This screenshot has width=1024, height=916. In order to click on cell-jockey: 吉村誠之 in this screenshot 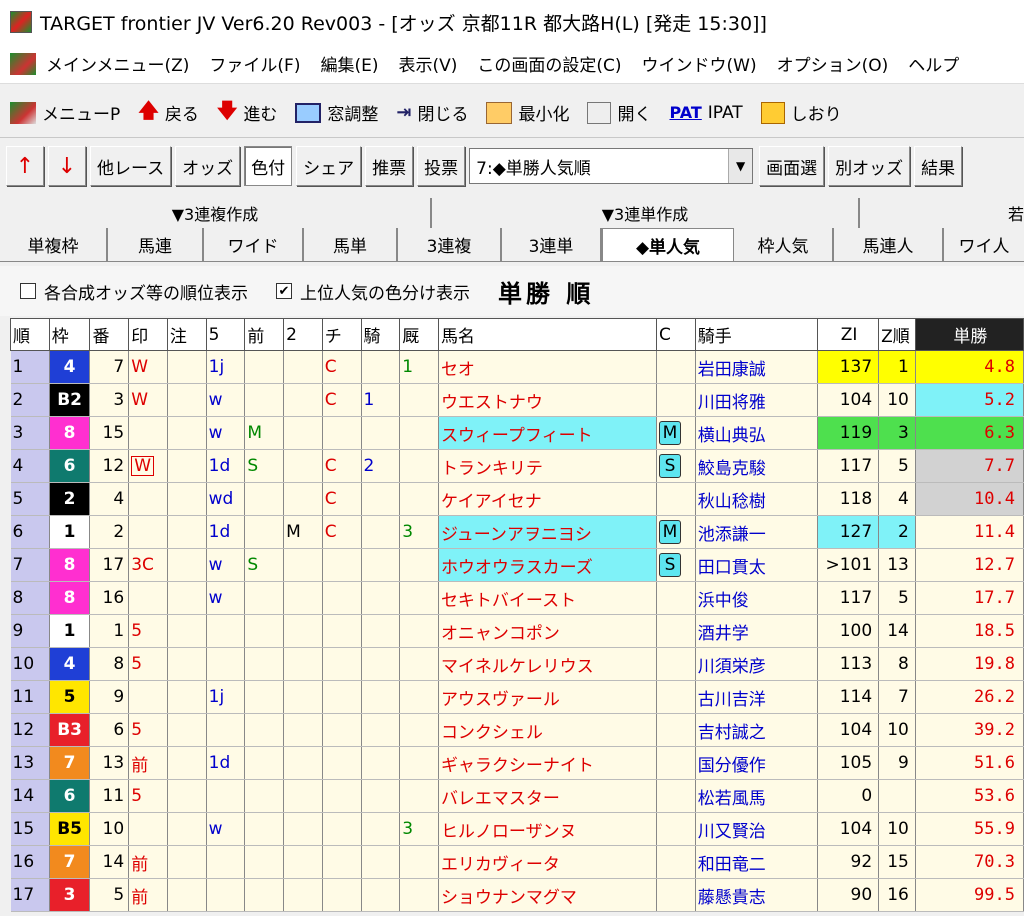, I will do `click(757, 730)`.